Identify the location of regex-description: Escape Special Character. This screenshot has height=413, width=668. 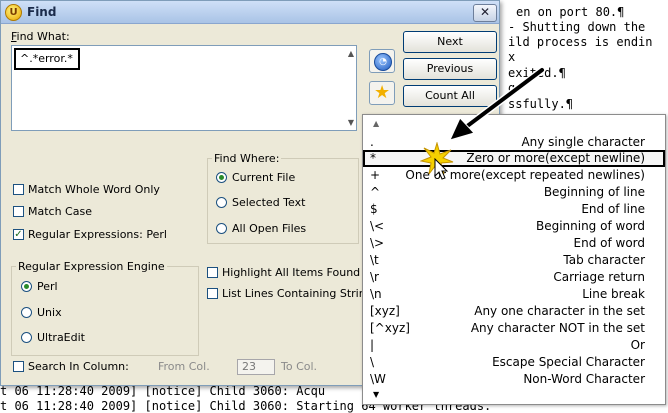
(568, 362).